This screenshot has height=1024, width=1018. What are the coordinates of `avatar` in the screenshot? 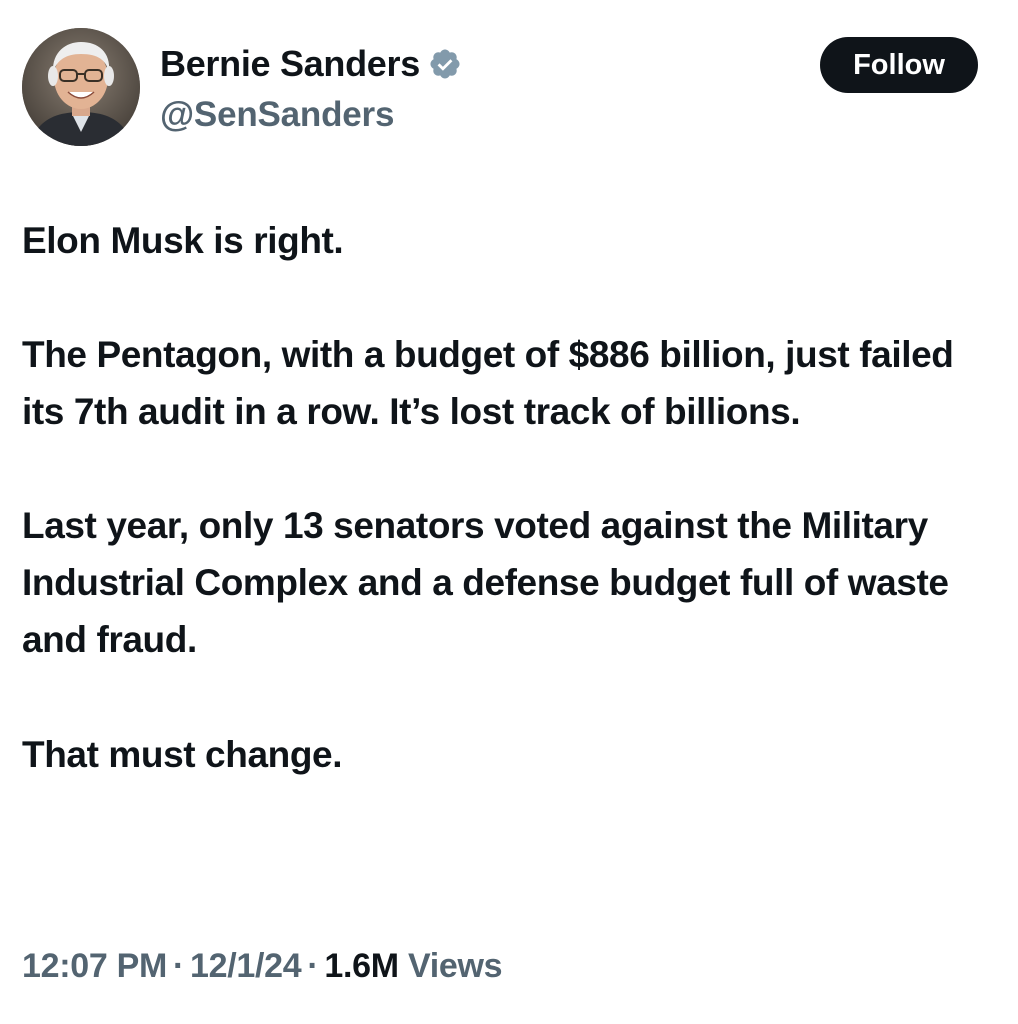 It's located at (81, 87).